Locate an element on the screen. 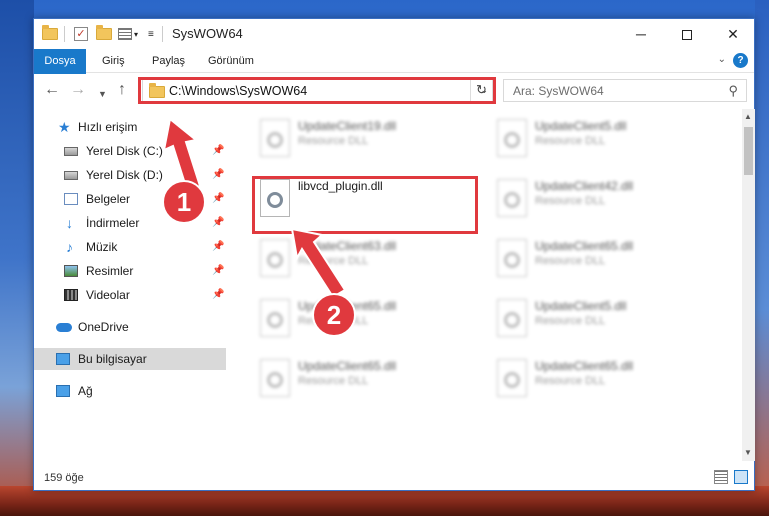 This screenshot has width=769, height=516. sidebar-item-network: Ağ is located at coordinates (130, 391).